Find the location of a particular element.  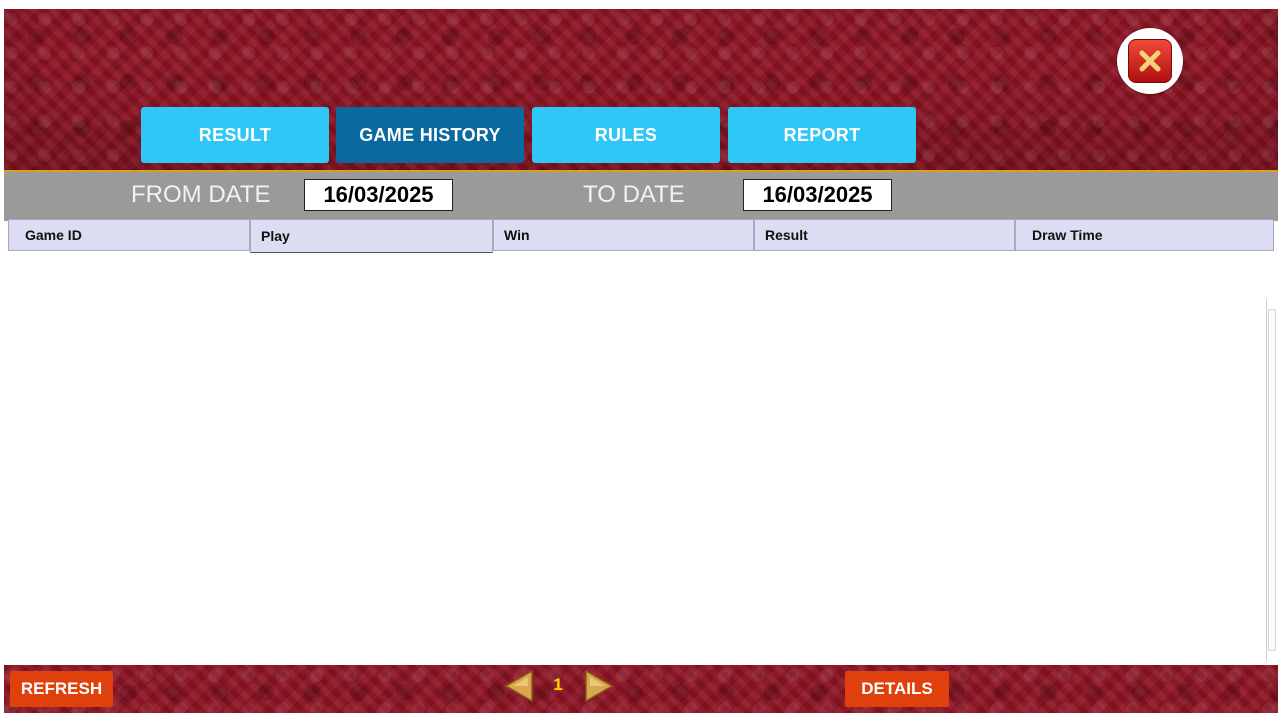

to-date-field: 16/03/2025 is located at coordinates (817, 195).